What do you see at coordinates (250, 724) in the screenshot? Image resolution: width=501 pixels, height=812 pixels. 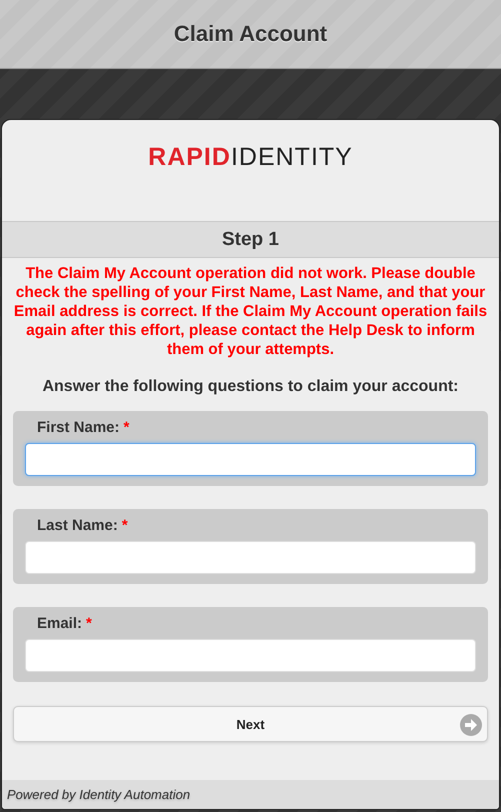 I see `next-button: Next` at bounding box center [250, 724].